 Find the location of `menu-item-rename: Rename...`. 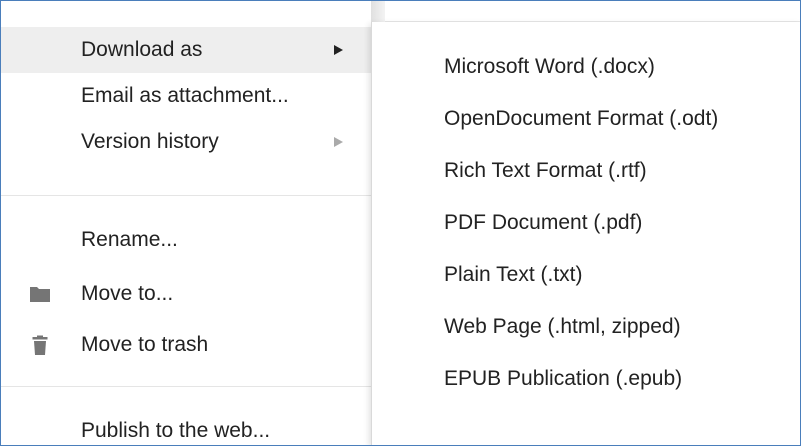

menu-item-rename: Rename... is located at coordinates (186, 240).